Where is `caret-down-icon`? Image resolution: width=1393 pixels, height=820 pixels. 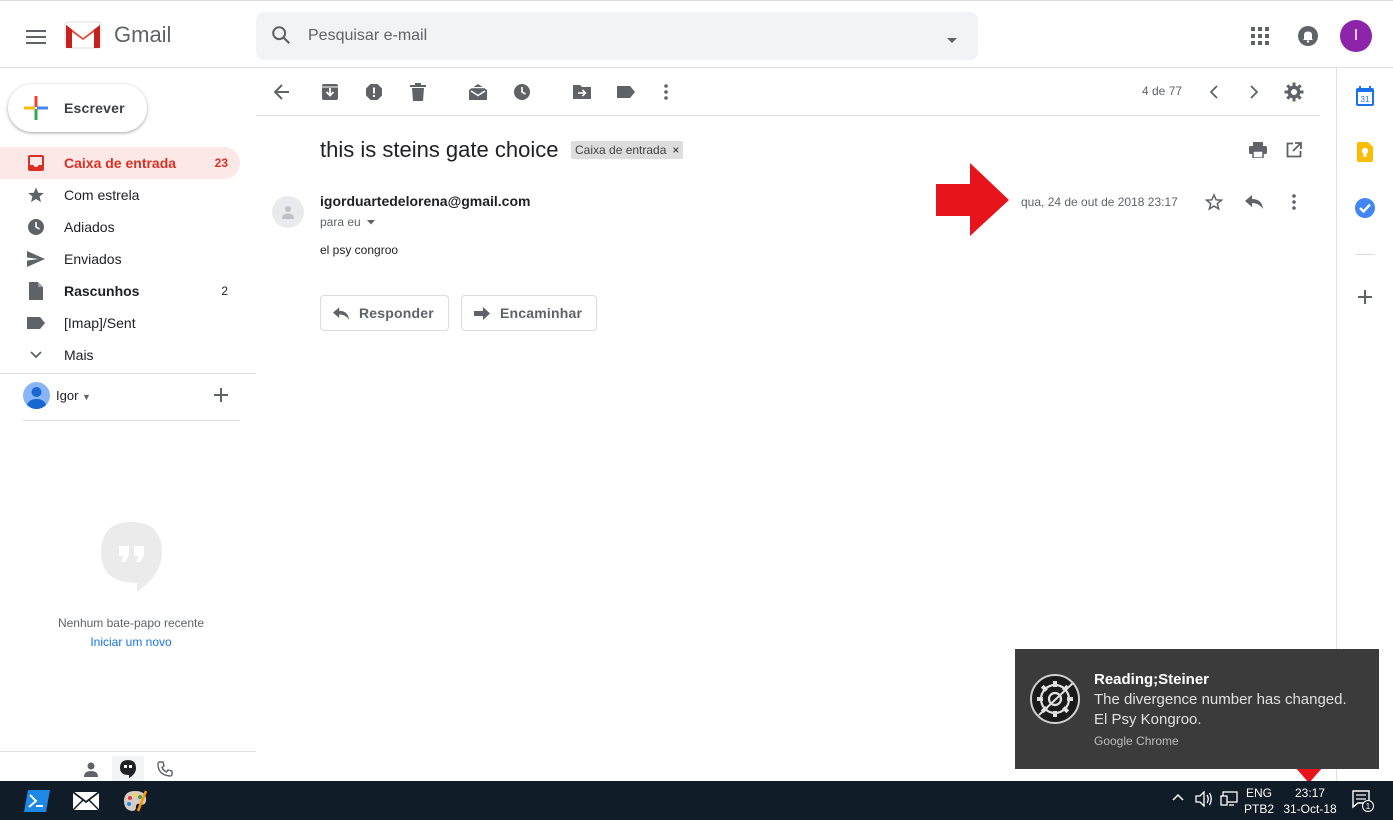
caret-down-icon is located at coordinates (370, 221).